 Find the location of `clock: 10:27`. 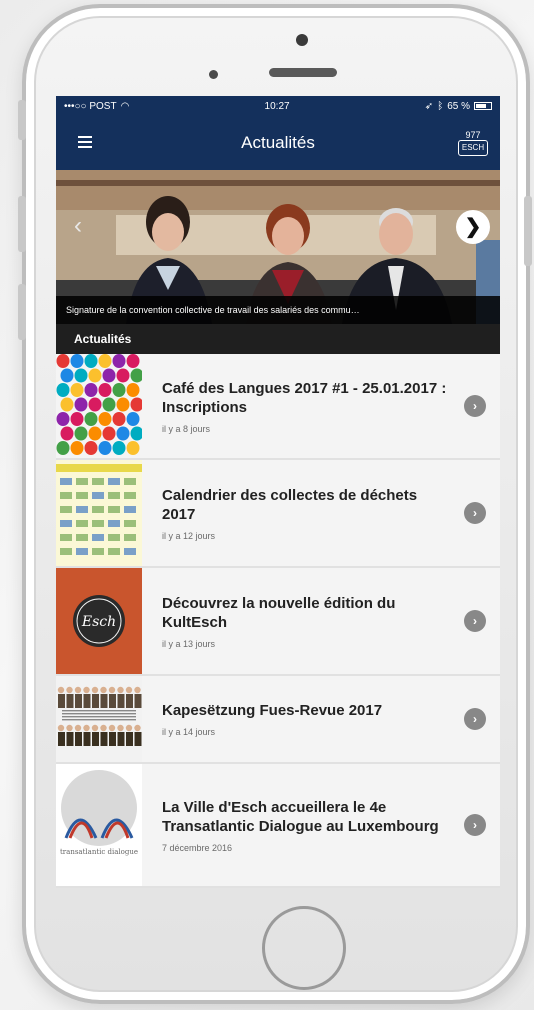

clock: 10:27 is located at coordinates (277, 106).